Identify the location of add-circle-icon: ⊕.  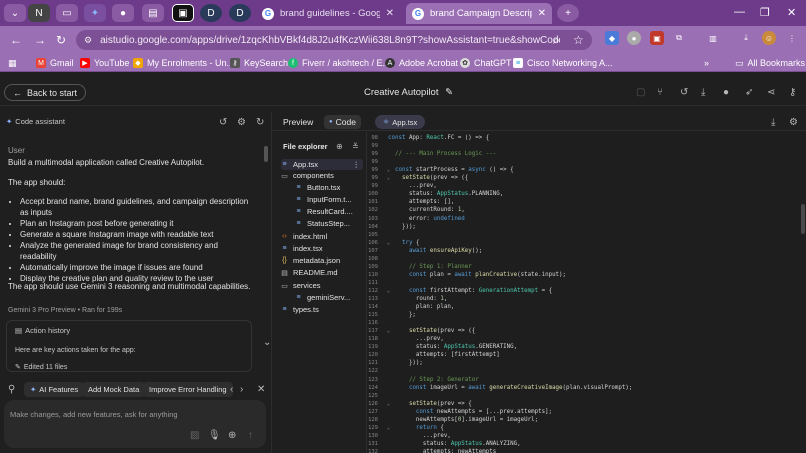
(232, 435).